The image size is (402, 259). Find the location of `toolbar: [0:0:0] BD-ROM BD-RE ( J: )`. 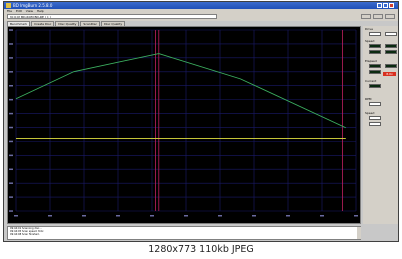

toolbar: [0:0:0] BD-ROM BD-RE ( J: ) is located at coordinates (201, 17).